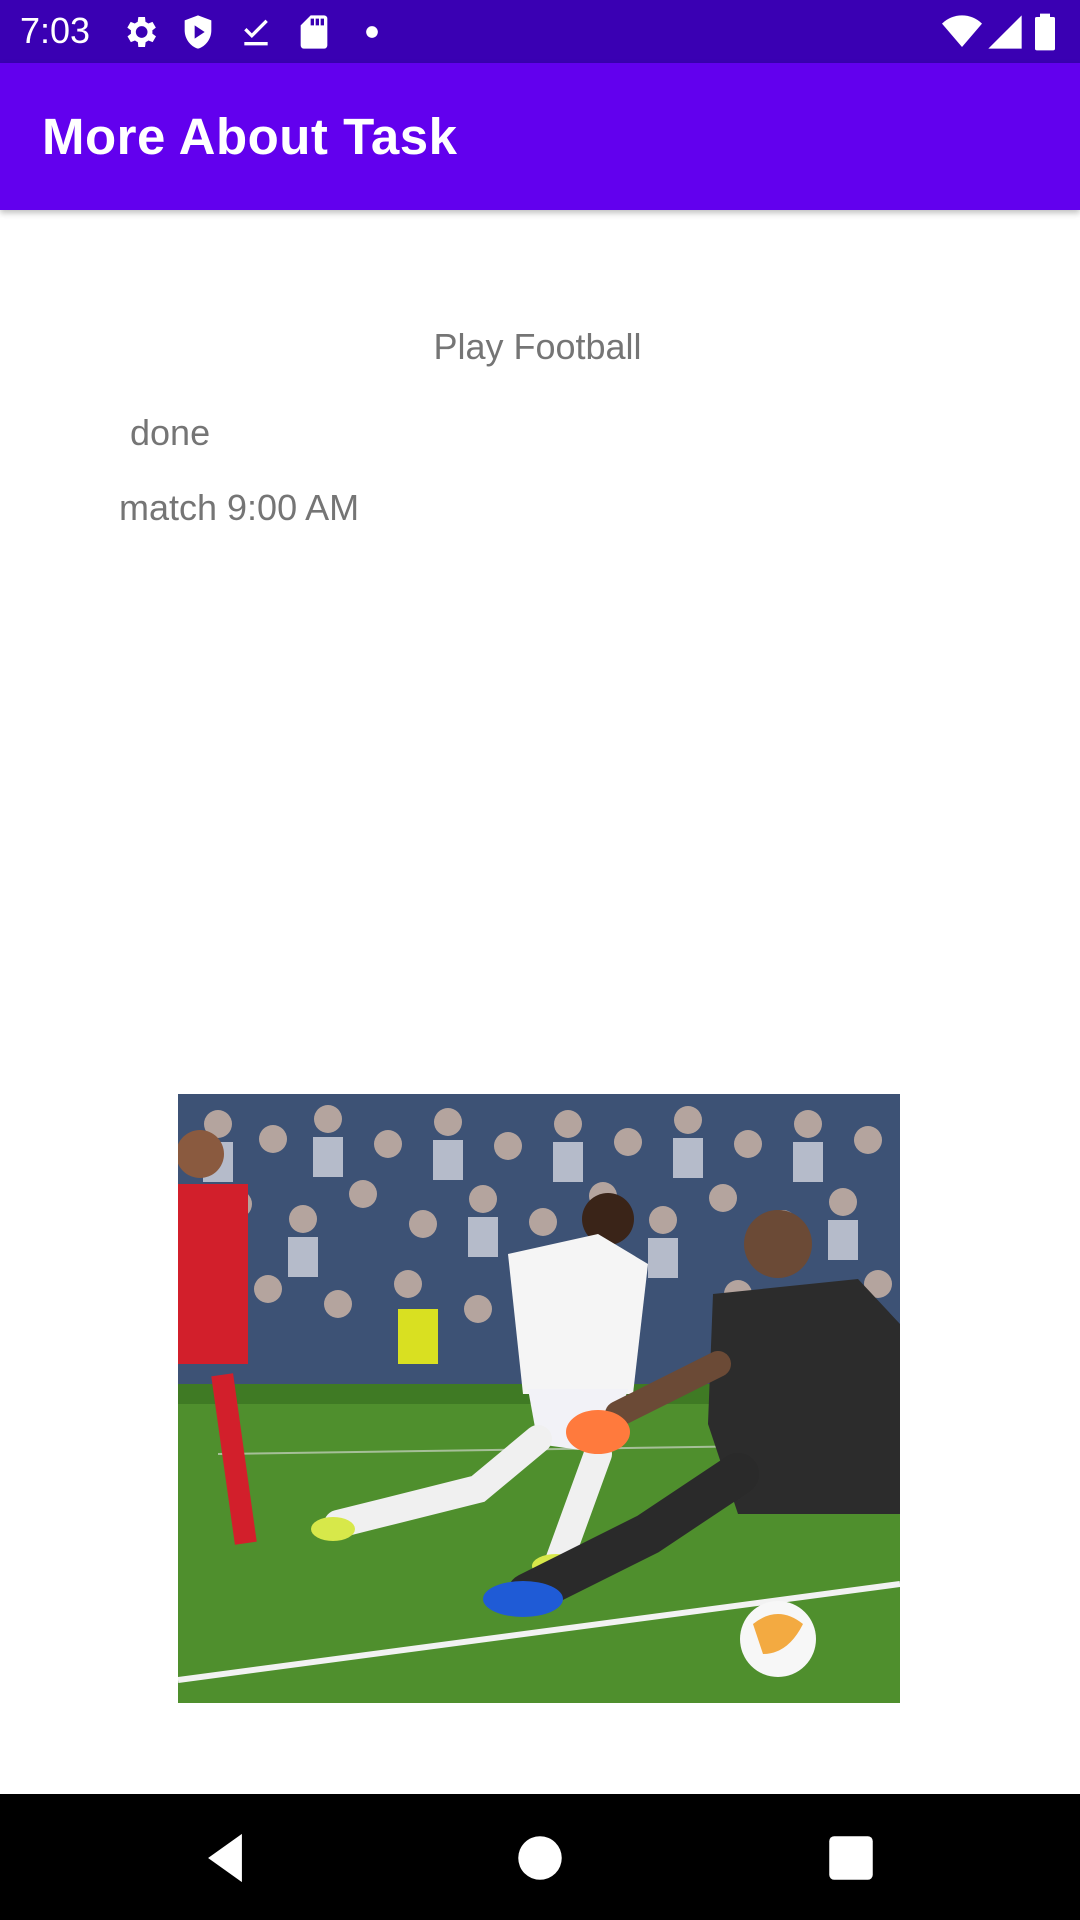  I want to click on status-bar: 7:03, so click(540, 31).